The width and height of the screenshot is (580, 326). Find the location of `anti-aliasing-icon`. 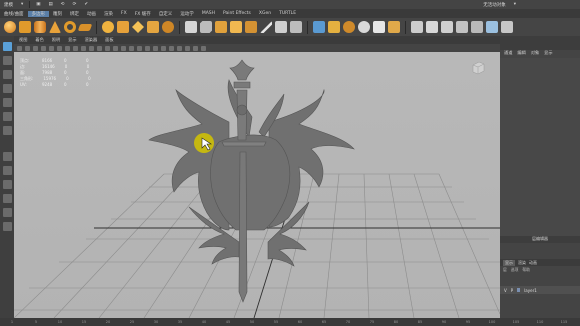

anti-aliasing-icon is located at coordinates (171, 48).